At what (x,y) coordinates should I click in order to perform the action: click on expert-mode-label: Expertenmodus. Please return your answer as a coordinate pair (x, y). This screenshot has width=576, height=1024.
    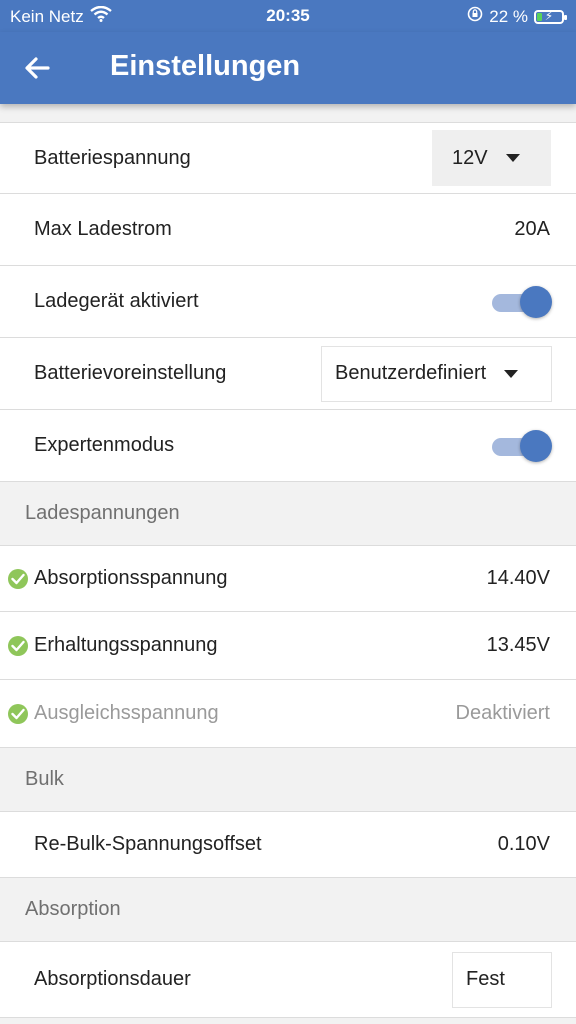
    Looking at the image, I should click on (104, 445).